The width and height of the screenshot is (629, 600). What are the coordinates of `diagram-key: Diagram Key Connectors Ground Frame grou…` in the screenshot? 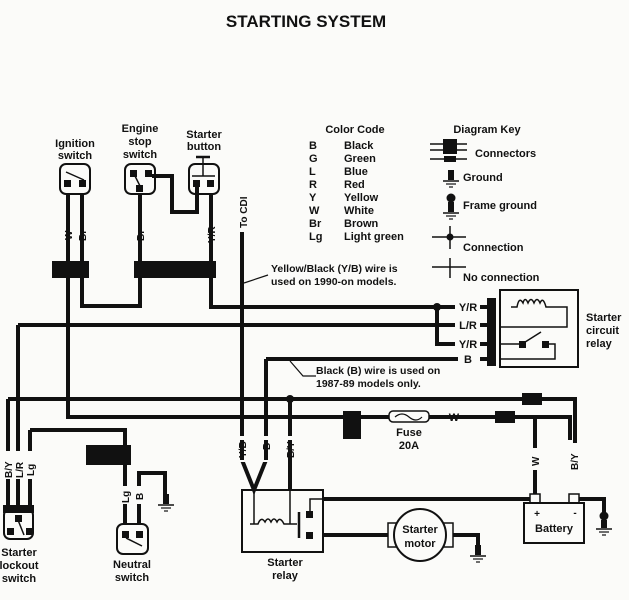 It's located at (485, 204).